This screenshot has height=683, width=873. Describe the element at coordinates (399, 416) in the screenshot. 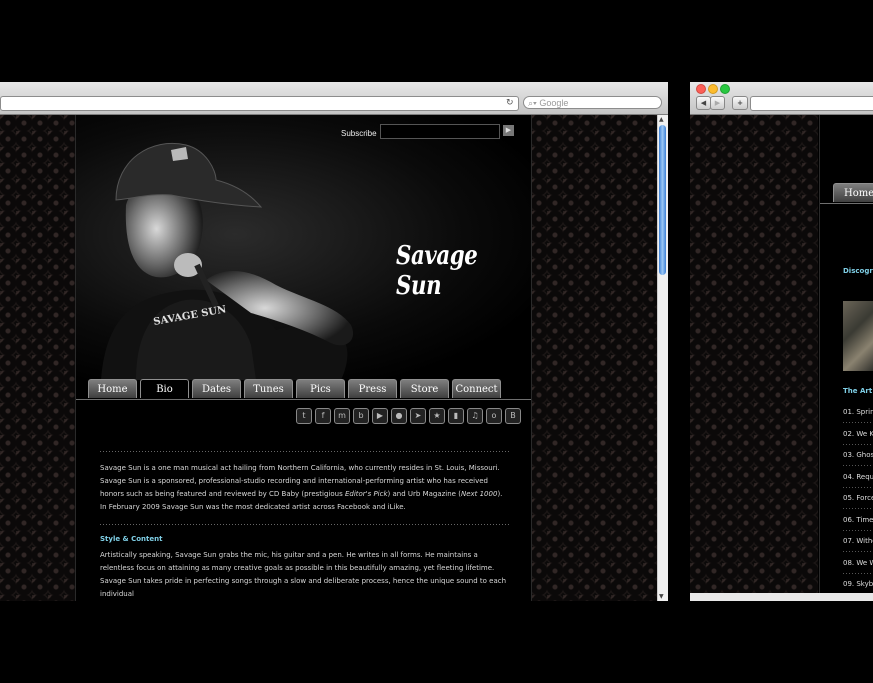

I see `apple-icon: ●` at that location.